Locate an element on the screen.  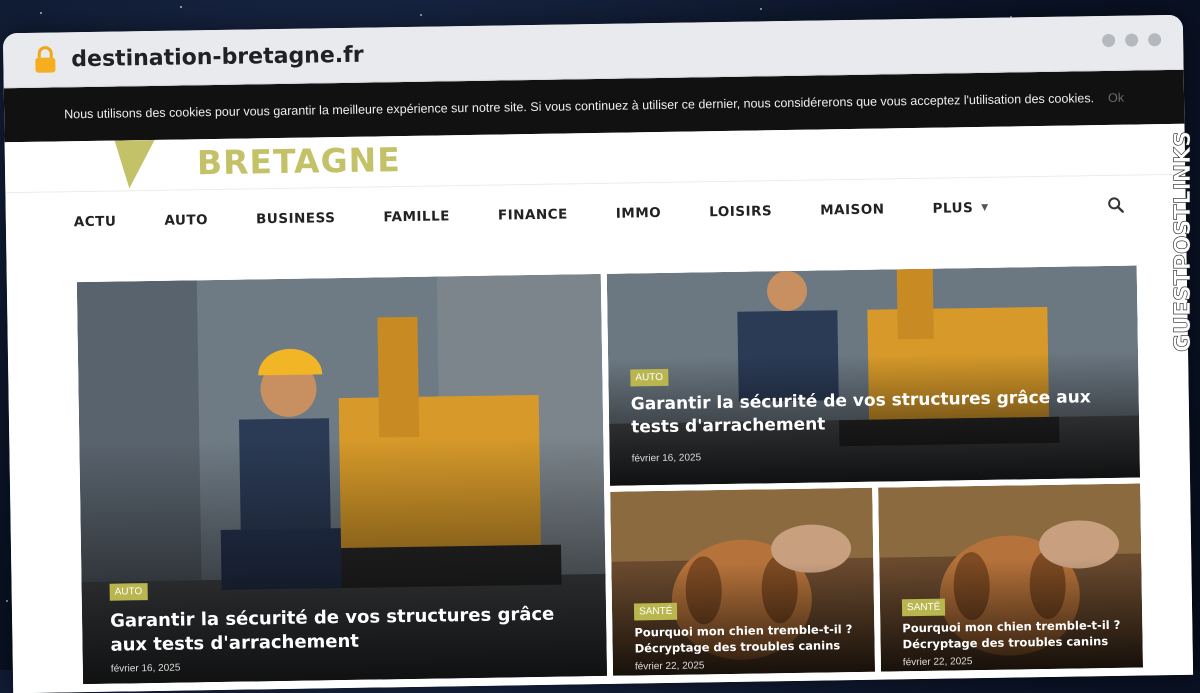
nav-item-plus: PLUS ▼ is located at coordinates (960, 208).